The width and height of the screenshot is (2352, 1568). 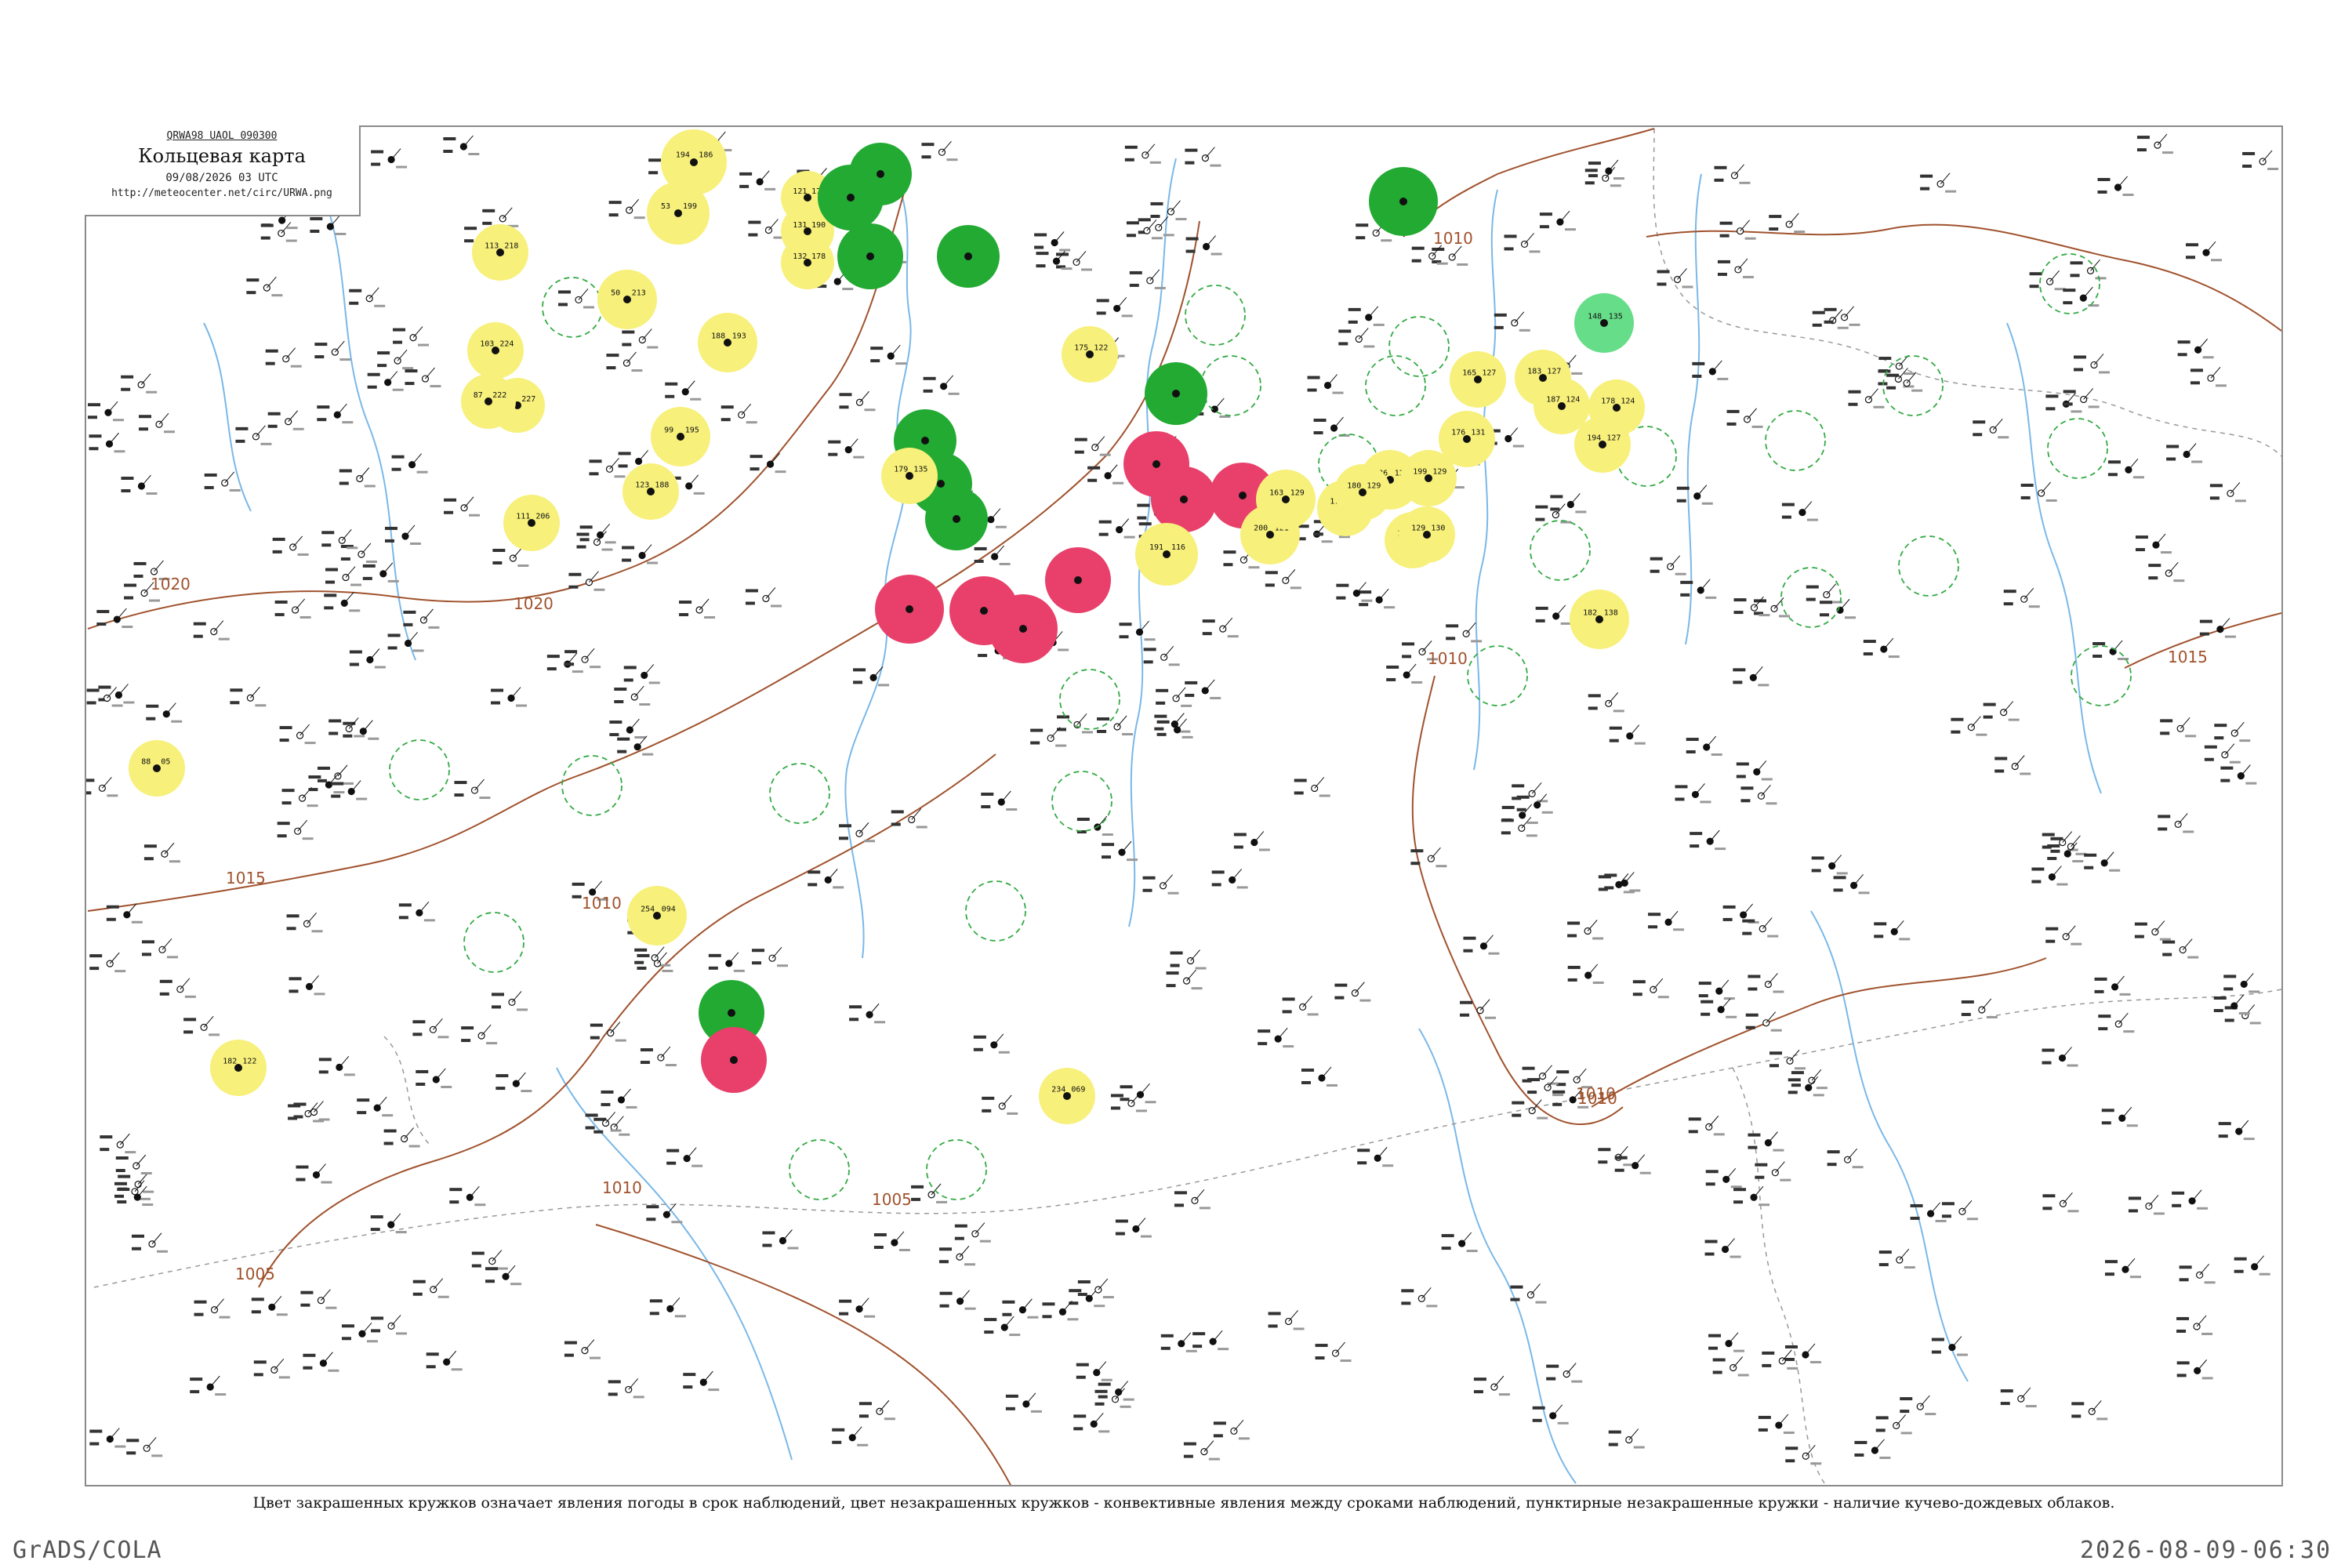 What do you see at coordinates (1599, 619) in the screenshot?
I see `station-yellow: 182 138` at bounding box center [1599, 619].